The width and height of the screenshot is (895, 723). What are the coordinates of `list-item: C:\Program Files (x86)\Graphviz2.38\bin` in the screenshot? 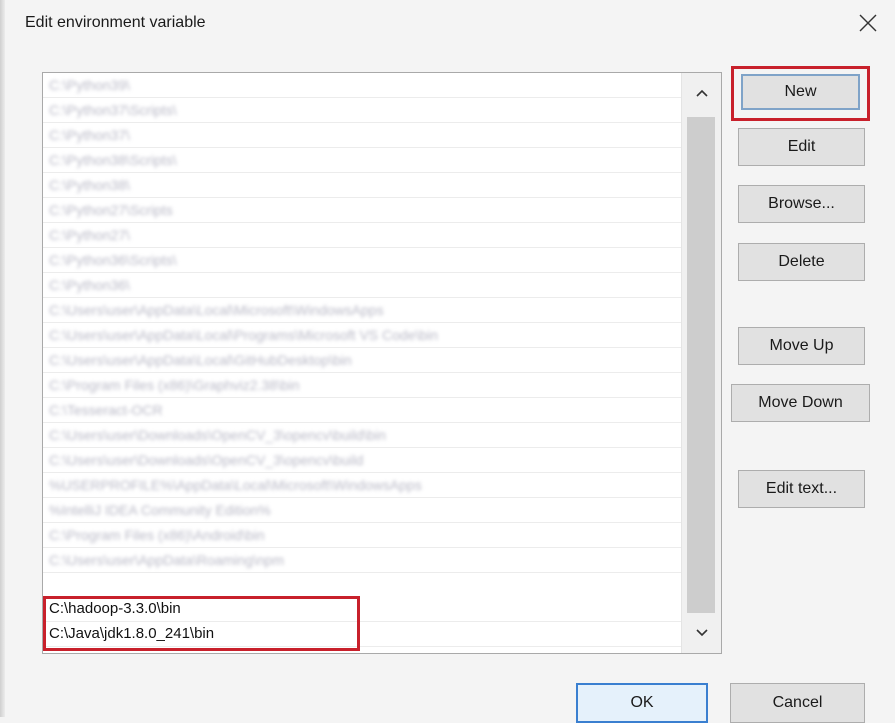 It's located at (362, 385).